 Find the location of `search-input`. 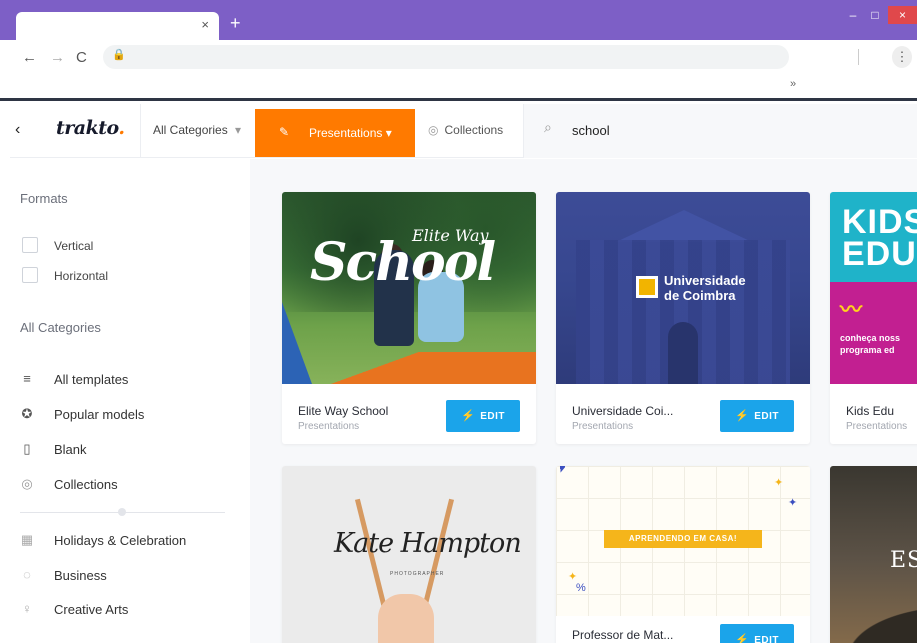

search-input is located at coordinates (722, 130).